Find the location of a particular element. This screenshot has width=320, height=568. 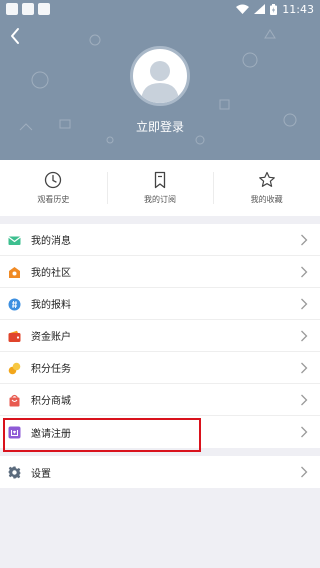

report-icon is located at coordinates (14, 304).